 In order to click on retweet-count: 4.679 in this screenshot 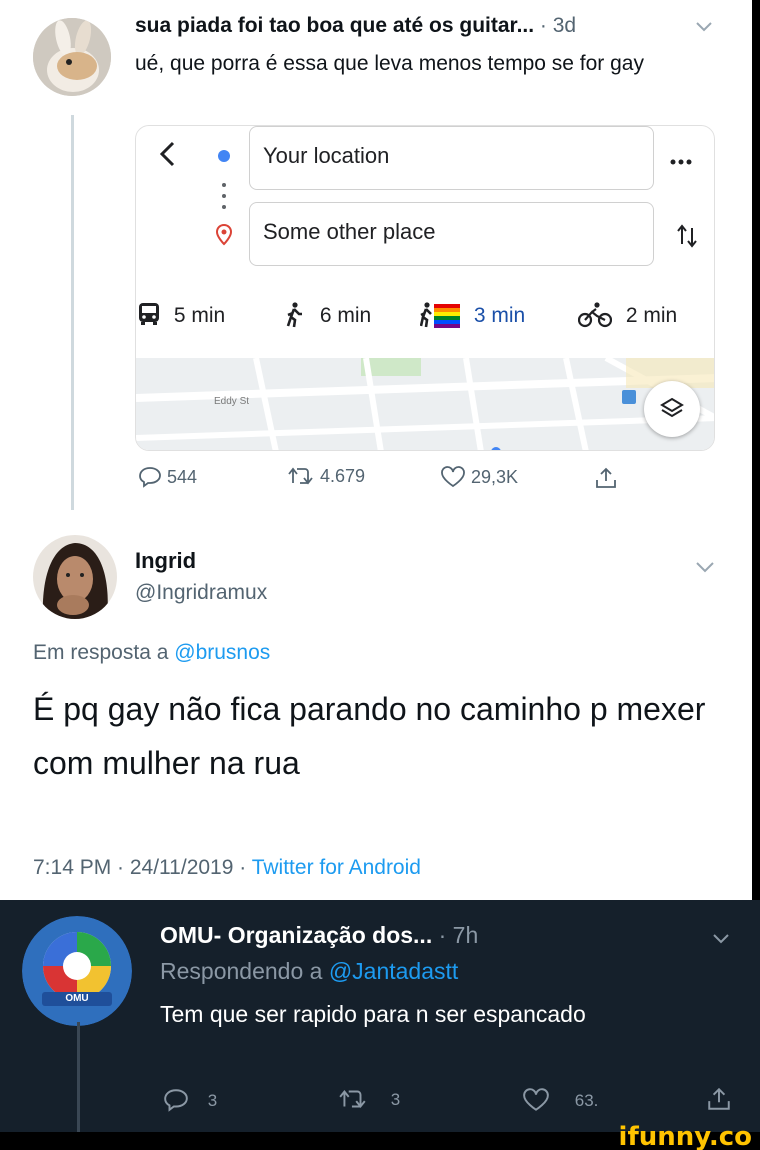, I will do `click(343, 476)`.